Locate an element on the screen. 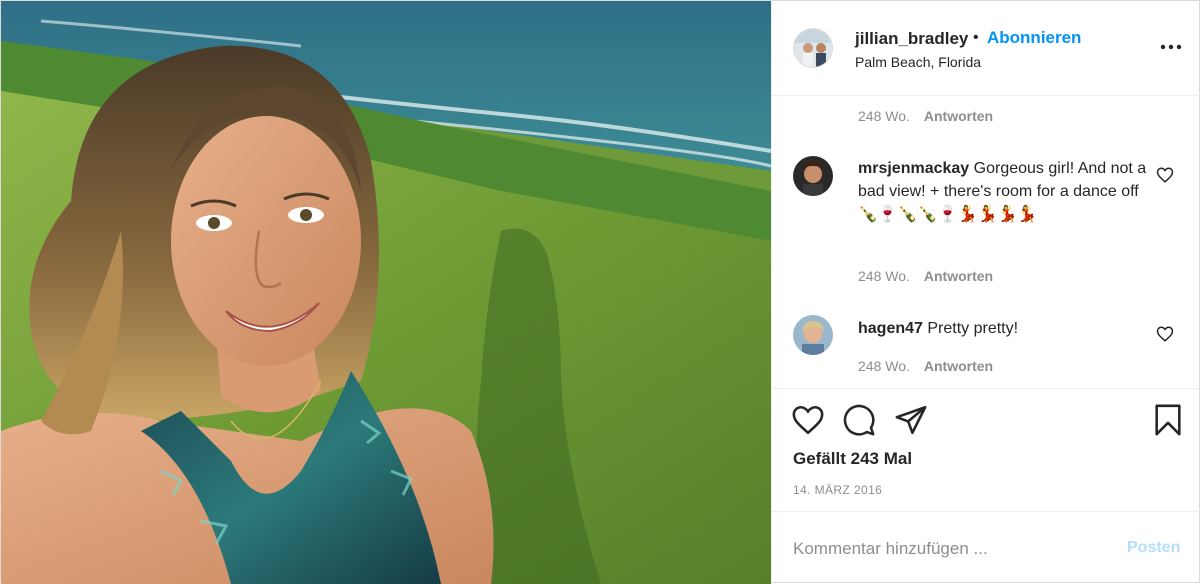  comment-icon is located at coordinates (859, 420).